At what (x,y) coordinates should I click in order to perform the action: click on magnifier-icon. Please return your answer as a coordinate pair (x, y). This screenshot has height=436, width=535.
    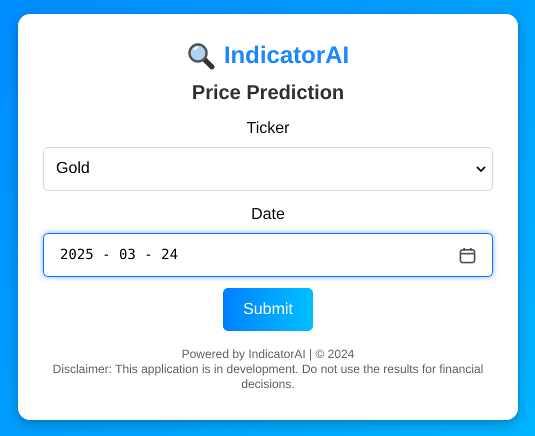
    Looking at the image, I should click on (200, 56).